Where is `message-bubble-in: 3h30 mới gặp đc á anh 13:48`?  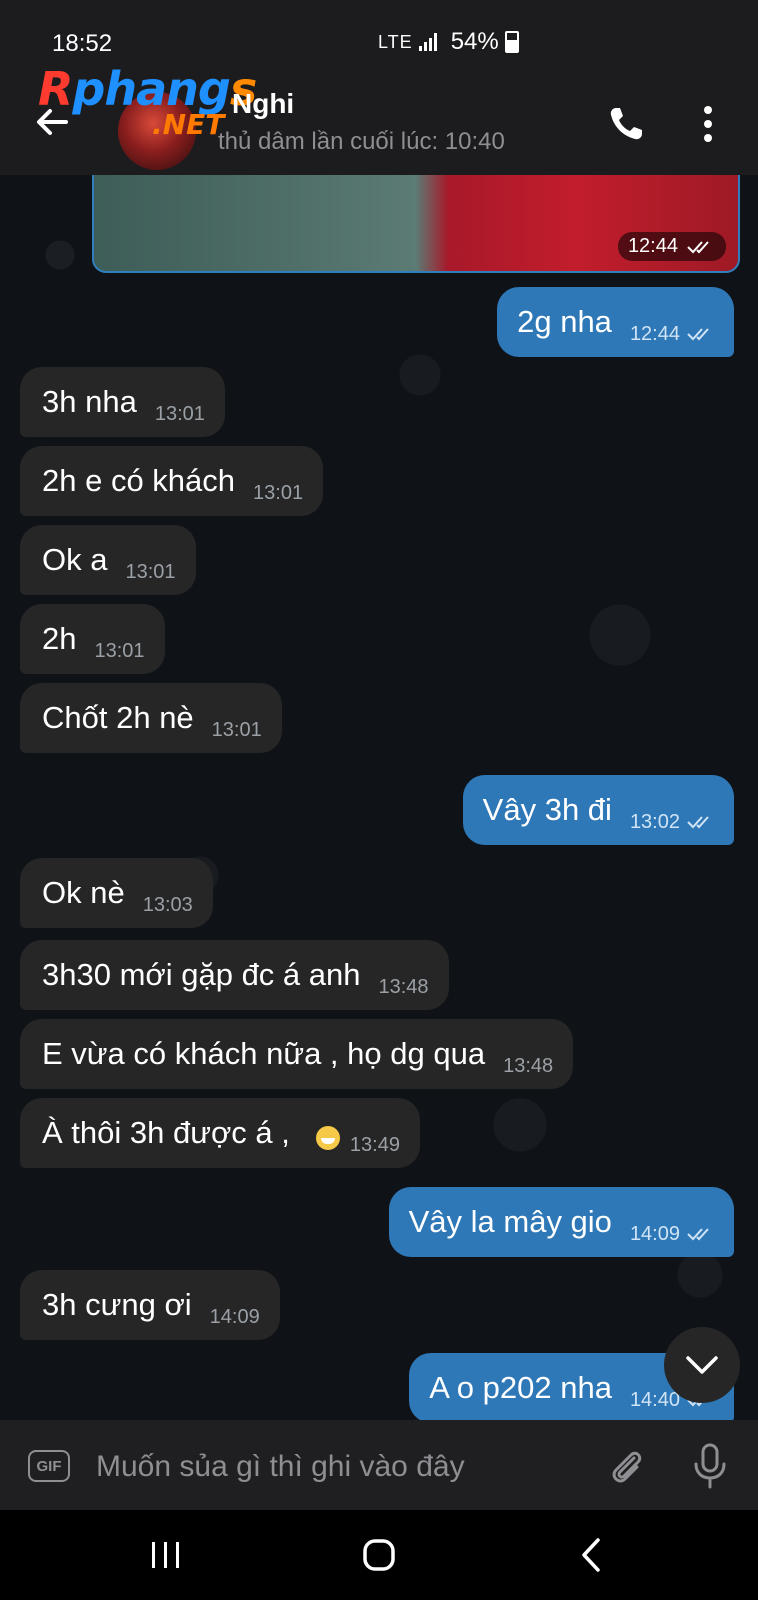
message-bubble-in: 3h30 mới gặp đc á anh 13:48 is located at coordinates (234, 975).